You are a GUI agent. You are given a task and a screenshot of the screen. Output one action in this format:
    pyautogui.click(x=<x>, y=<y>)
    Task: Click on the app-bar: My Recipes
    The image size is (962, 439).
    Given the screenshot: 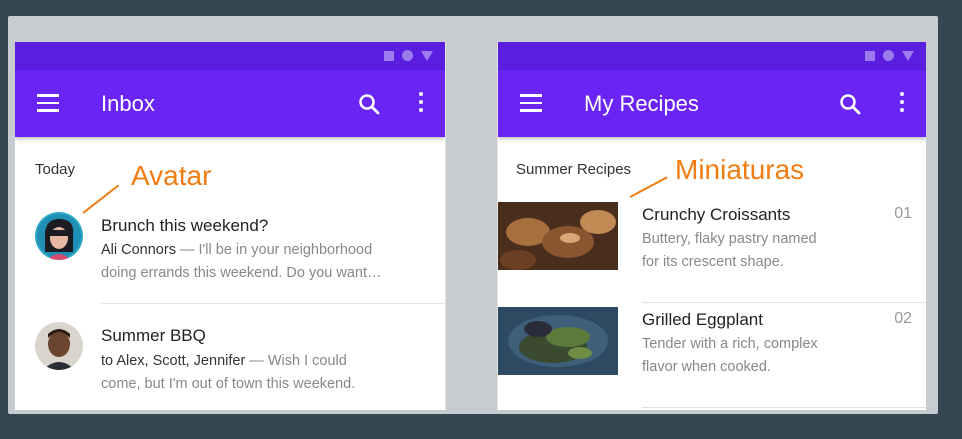 What is the action you would take?
    pyautogui.click(x=712, y=103)
    